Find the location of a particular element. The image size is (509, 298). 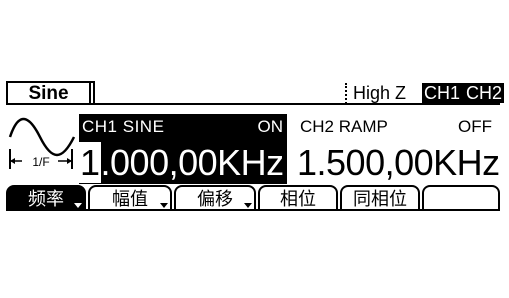

edit-cursor-digit: 1 is located at coordinates (90, 162).